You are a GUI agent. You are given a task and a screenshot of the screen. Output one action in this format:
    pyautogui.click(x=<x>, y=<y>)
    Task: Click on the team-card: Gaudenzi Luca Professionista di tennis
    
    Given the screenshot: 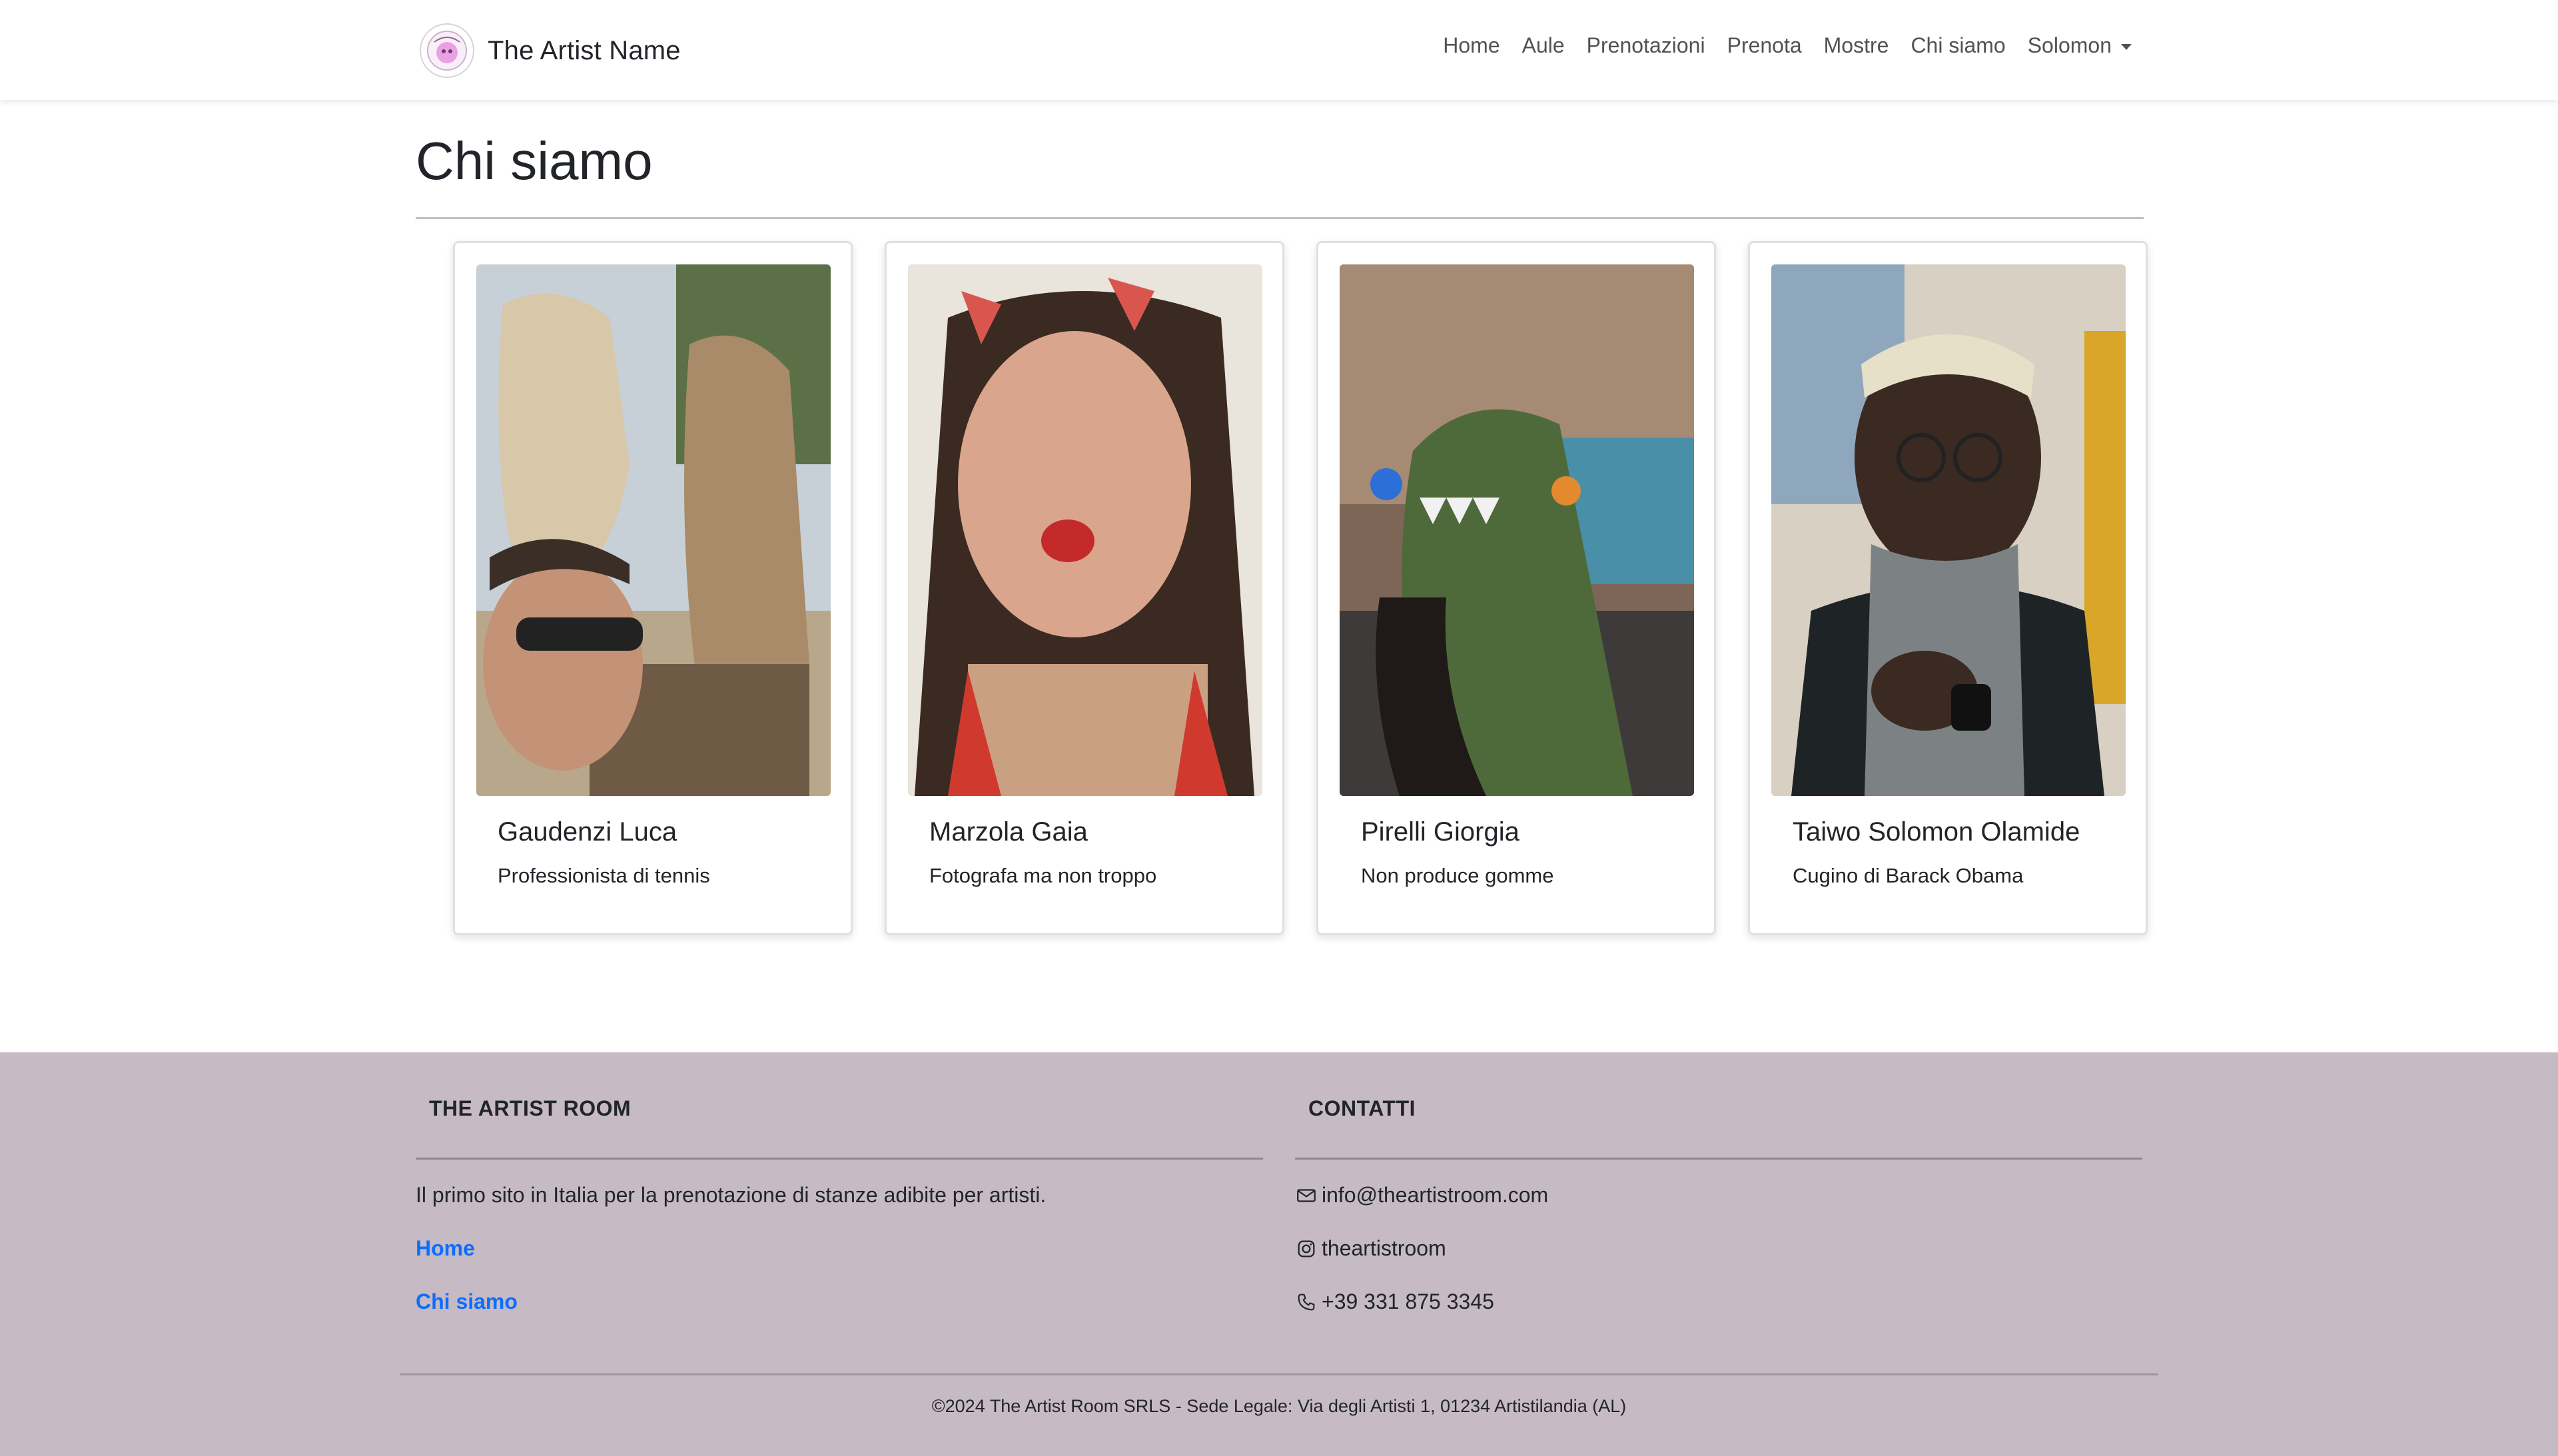 What is the action you would take?
    pyautogui.click(x=653, y=588)
    